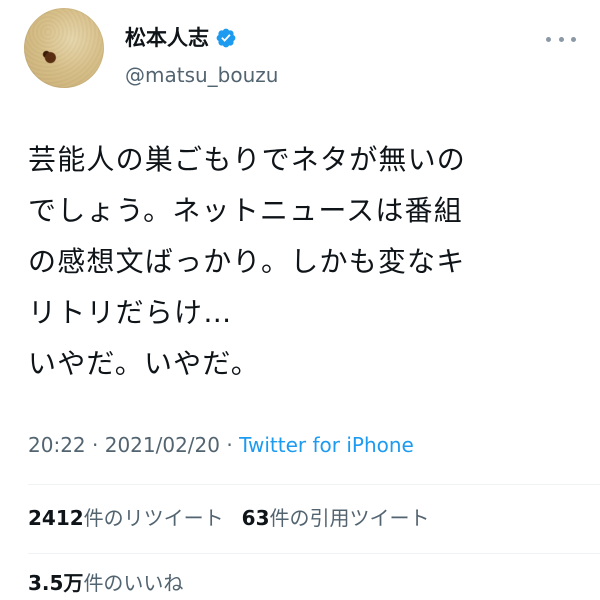  I want to click on avatar, so click(64, 48).